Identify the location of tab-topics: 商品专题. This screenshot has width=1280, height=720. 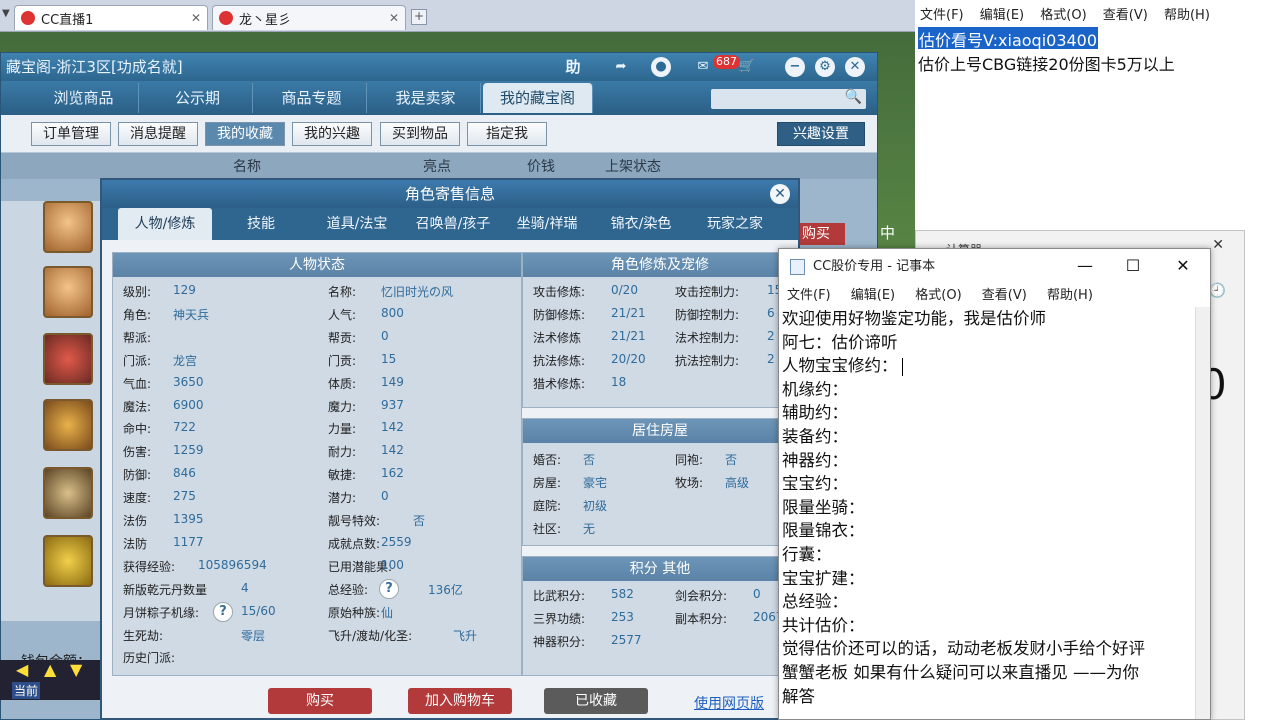
(312, 98).